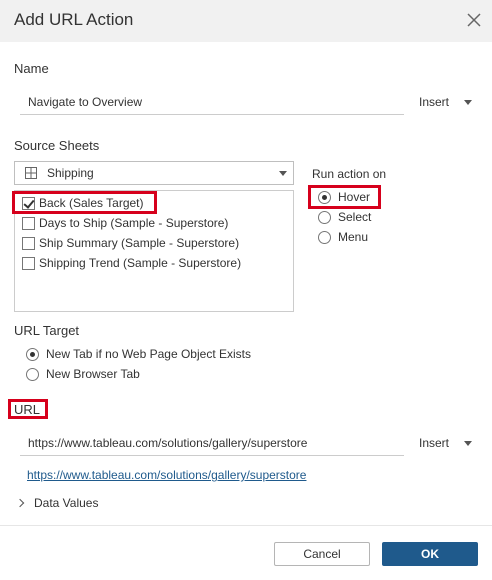 This screenshot has width=492, height=580. I want to click on radio-label: Select, so click(355, 217).